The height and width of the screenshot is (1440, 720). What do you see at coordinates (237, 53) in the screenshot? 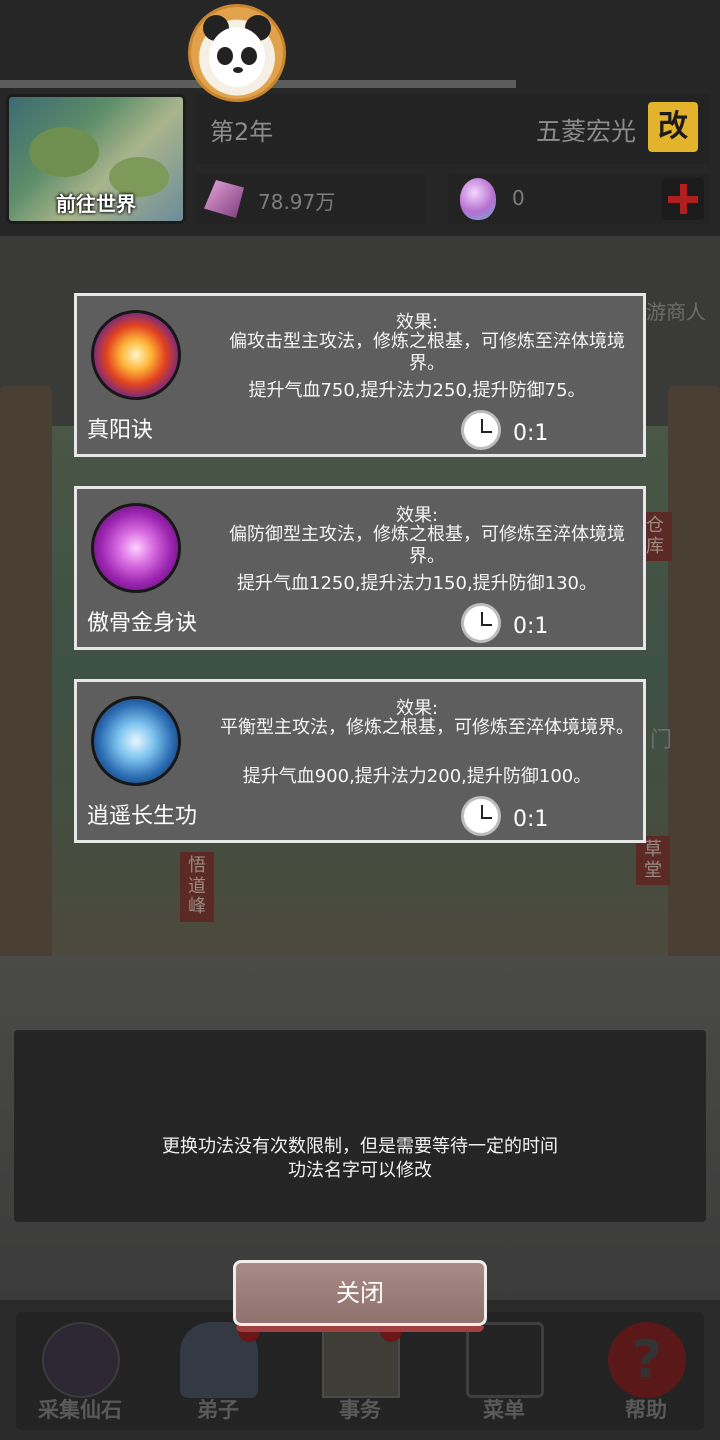
I see `panda-avatar` at bounding box center [237, 53].